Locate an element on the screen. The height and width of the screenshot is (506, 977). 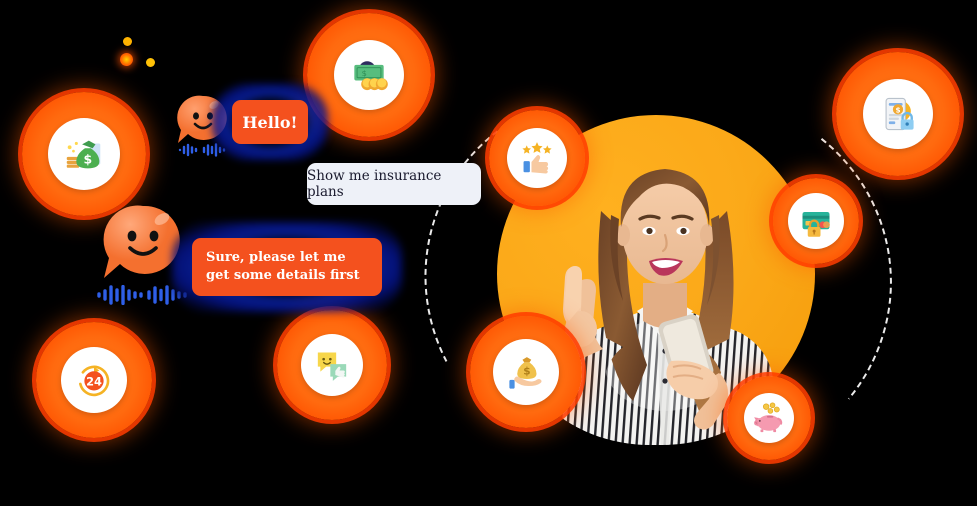
badge-hand-money: $ is located at coordinates (526, 372).